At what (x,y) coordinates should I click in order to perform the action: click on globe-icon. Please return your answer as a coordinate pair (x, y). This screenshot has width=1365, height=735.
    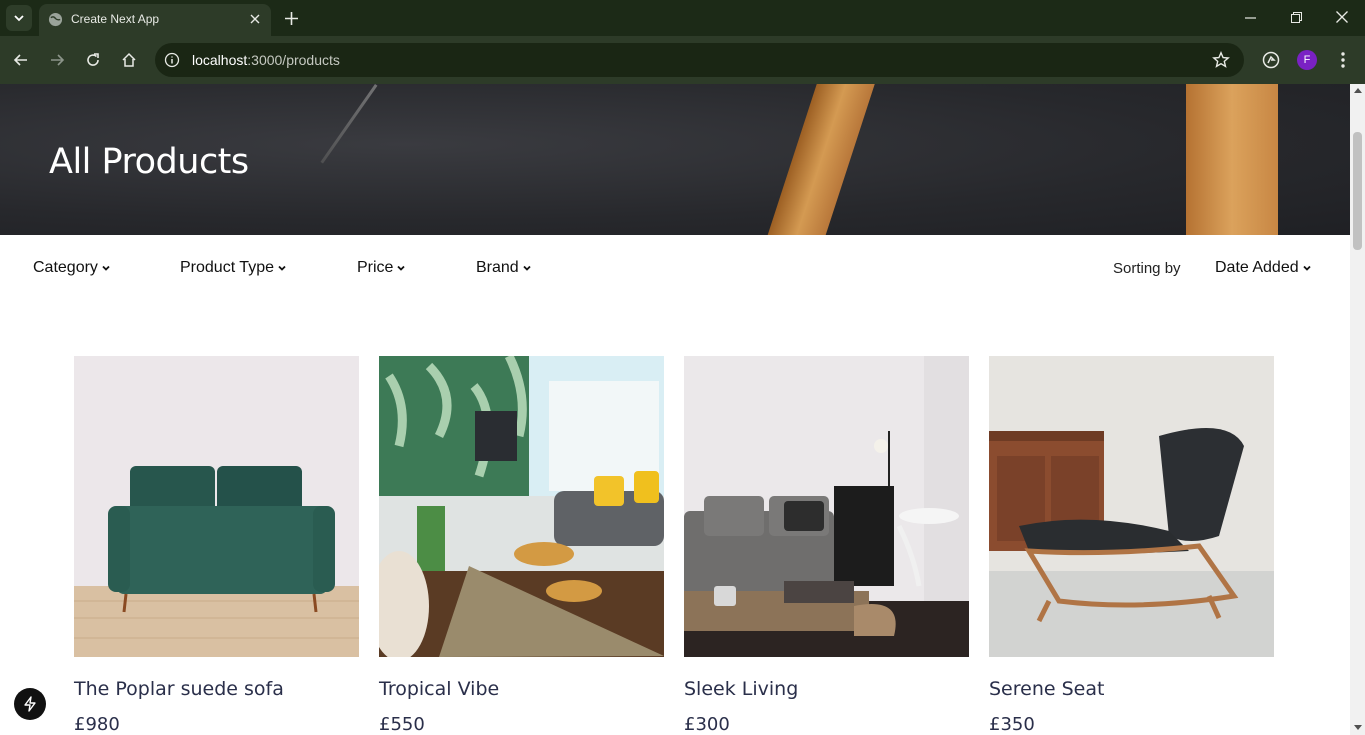
    Looking at the image, I should click on (55, 19).